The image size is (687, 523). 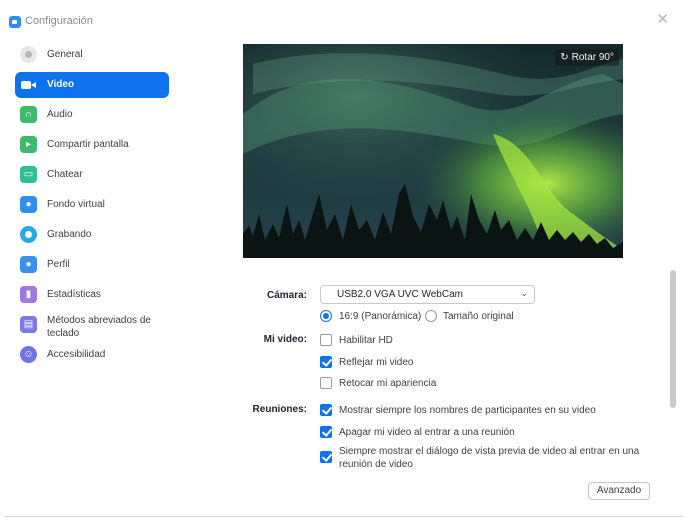 What do you see at coordinates (88, 144) in the screenshot?
I see `sidebar-item-label: Compartir pantalla` at bounding box center [88, 144].